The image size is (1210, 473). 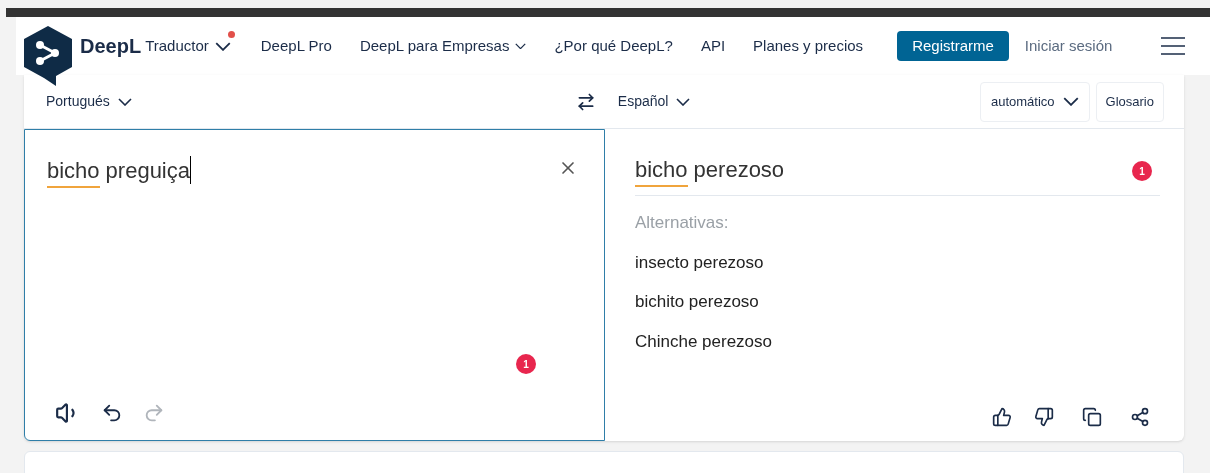 What do you see at coordinates (1140, 417) in the screenshot?
I see `share-icon` at bounding box center [1140, 417].